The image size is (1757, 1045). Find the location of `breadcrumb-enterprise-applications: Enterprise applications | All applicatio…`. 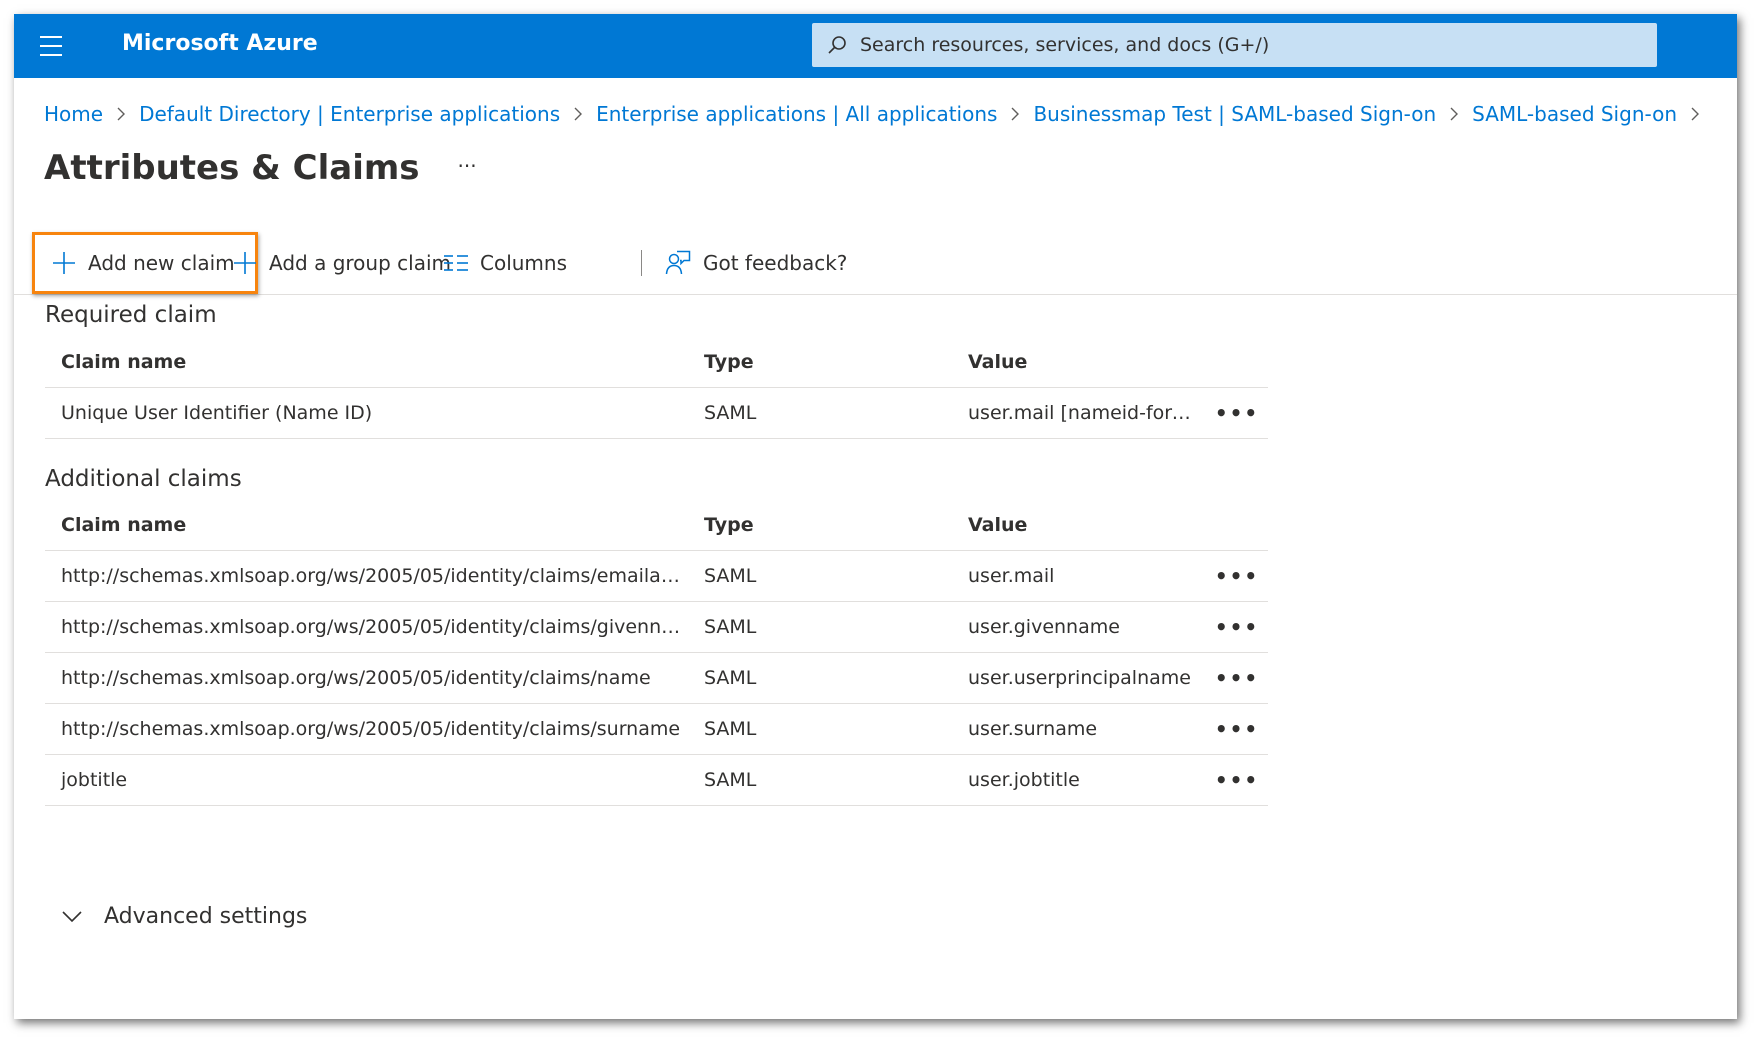

breadcrumb-enterprise-applications: Enterprise applications | All applicatio… is located at coordinates (796, 114).